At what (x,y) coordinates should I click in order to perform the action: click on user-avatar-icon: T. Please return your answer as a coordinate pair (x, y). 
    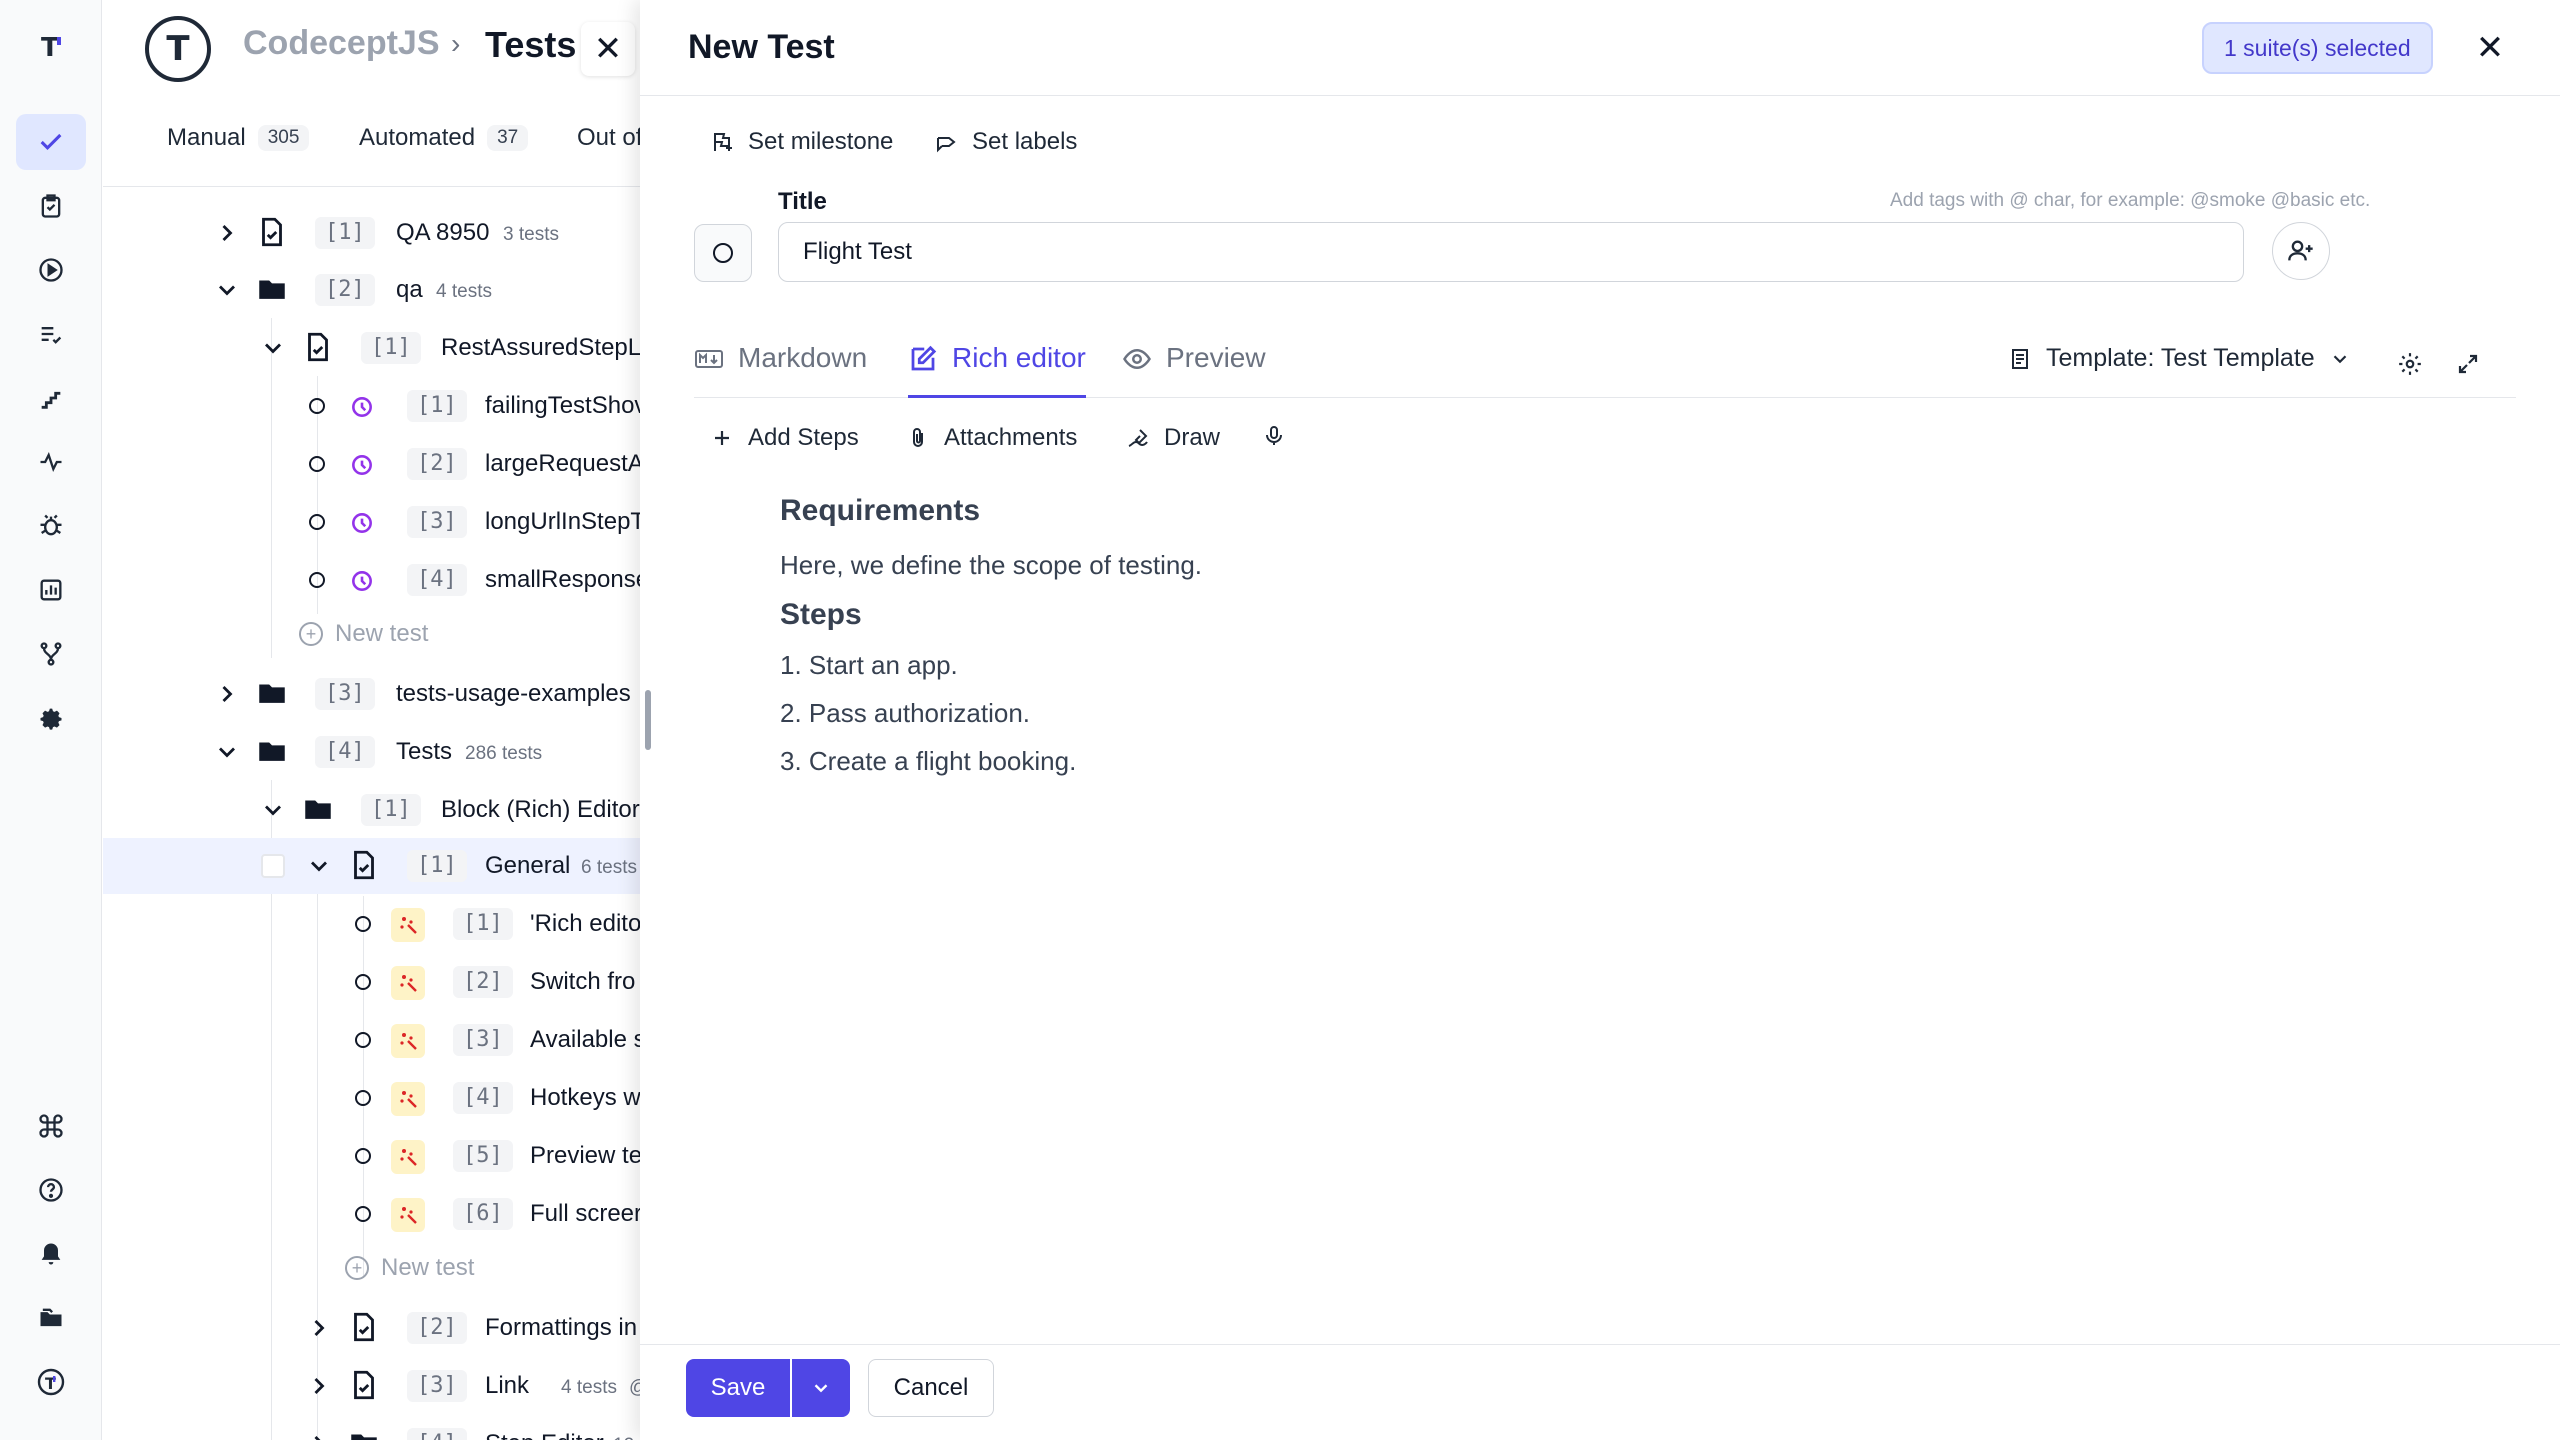
    Looking at the image, I should click on (51, 1382).